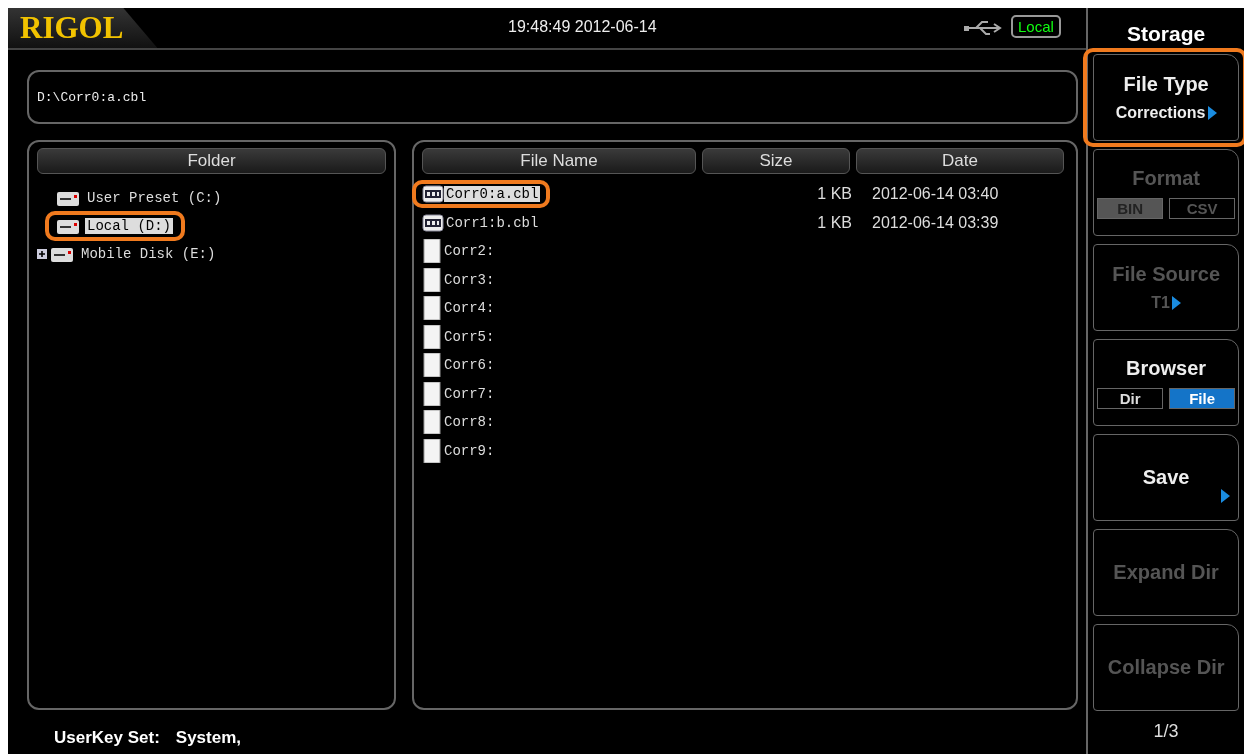 The width and height of the screenshot is (1244, 754). What do you see at coordinates (469, 393) in the screenshot?
I see `file-name: Corr7:` at bounding box center [469, 393].